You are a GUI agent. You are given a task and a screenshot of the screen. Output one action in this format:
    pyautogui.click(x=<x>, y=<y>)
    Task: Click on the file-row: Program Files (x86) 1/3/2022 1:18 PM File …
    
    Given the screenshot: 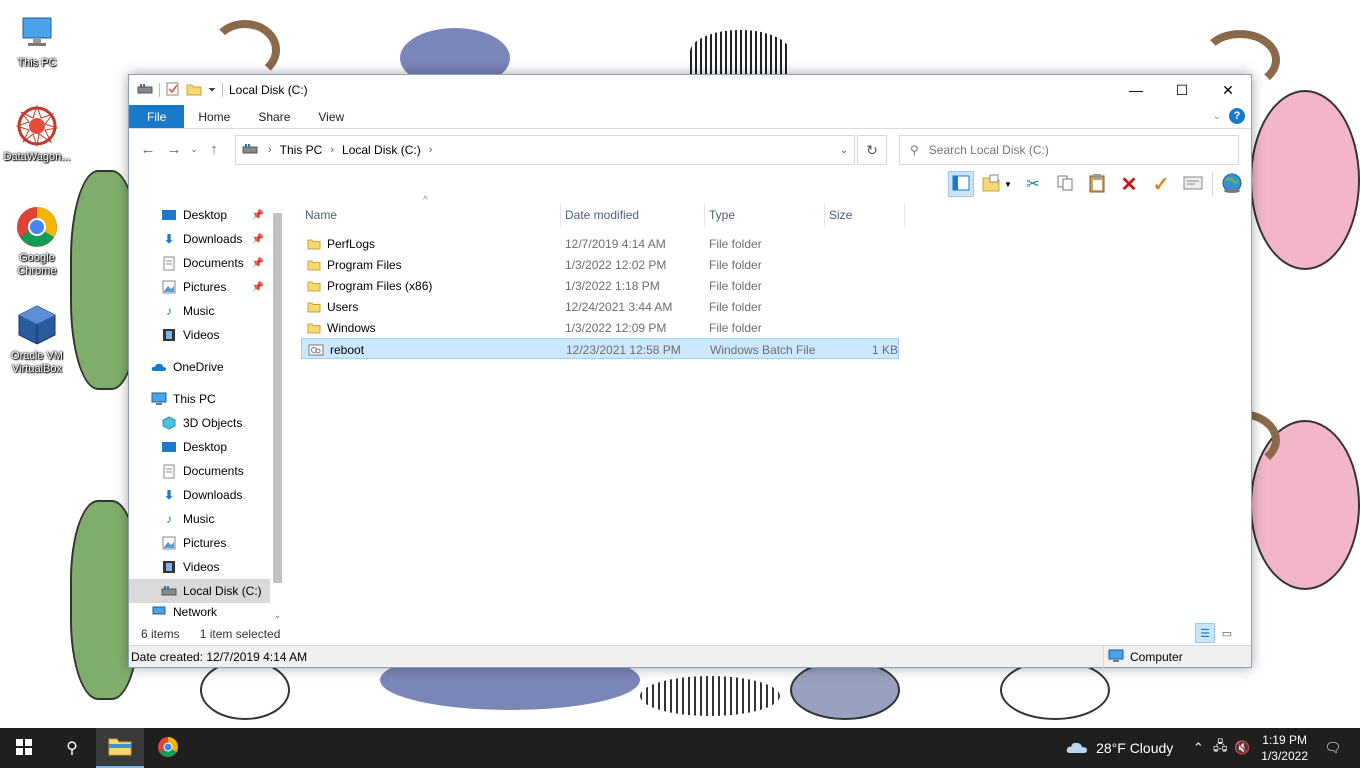 What is the action you would take?
    pyautogui.click(x=600, y=285)
    